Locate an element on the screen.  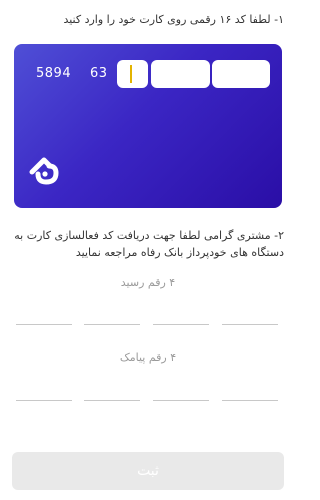
card-digits-group-2: 63 is located at coordinates (99, 73).